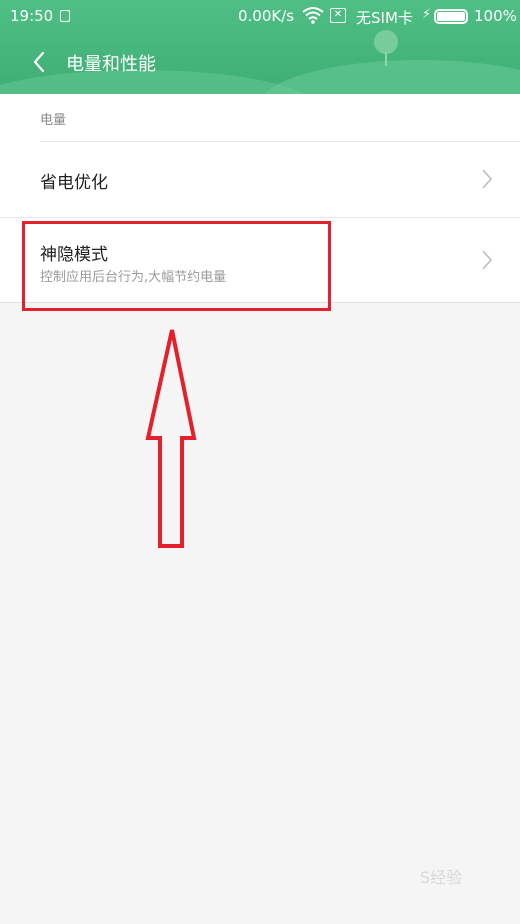 This screenshot has width=520, height=924. What do you see at coordinates (260, 47) in the screenshot?
I see `app-header: 19:50 0.00K/s ✕ 无SIM卡 ⚡ 100% 电量和性能` at bounding box center [260, 47].